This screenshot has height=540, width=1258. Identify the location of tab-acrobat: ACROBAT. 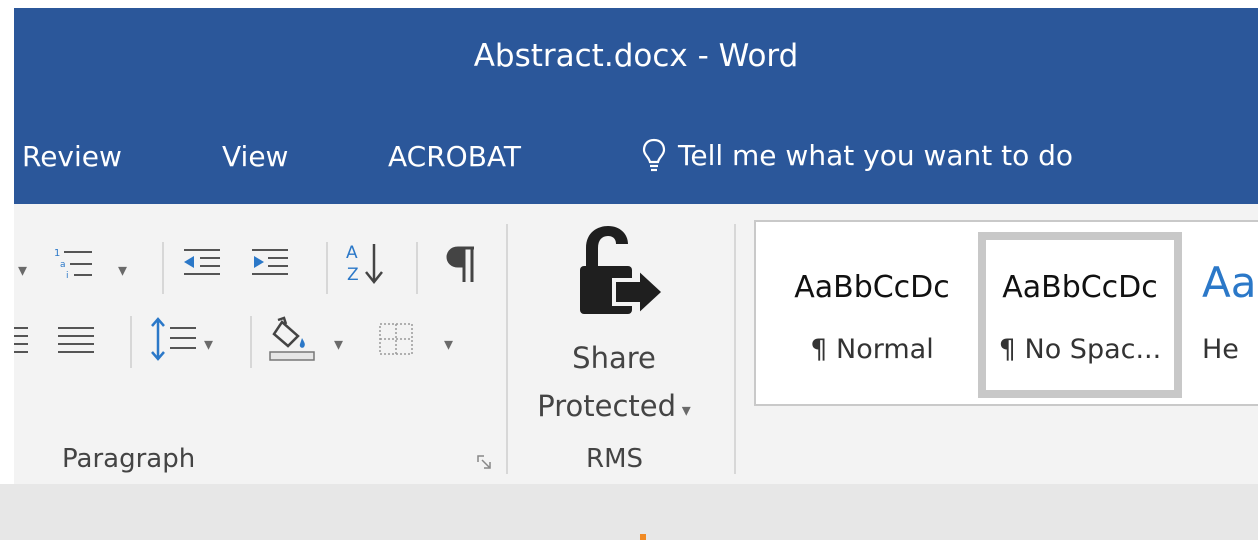
(454, 156).